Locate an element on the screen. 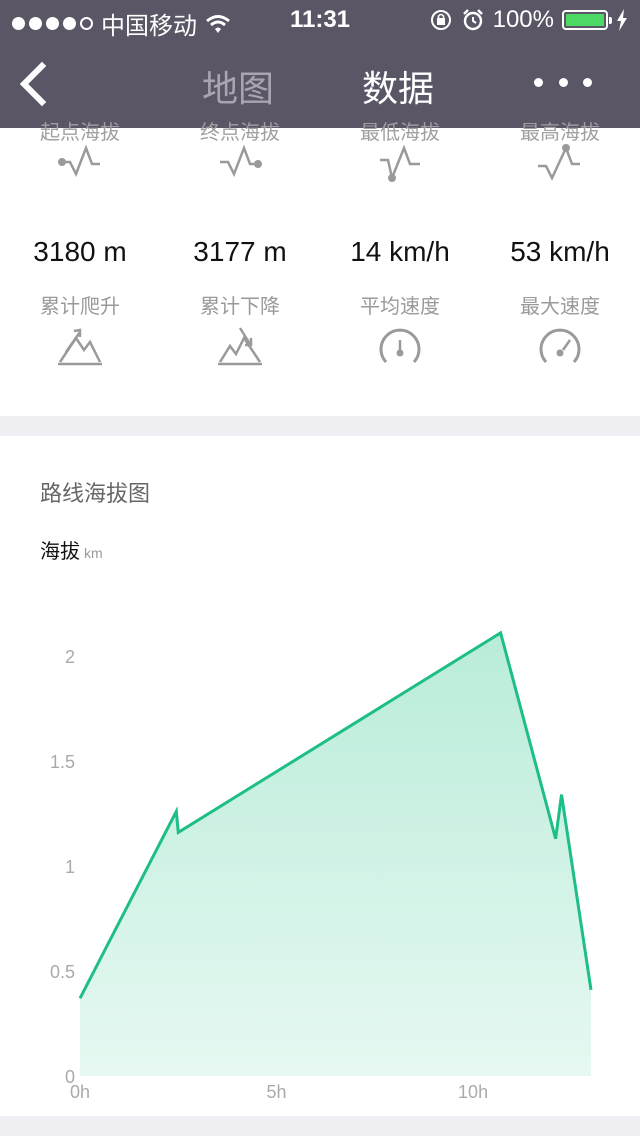 This screenshot has height=1136, width=640. end-elevation-label: 终点海拔 is located at coordinates (240, 133).